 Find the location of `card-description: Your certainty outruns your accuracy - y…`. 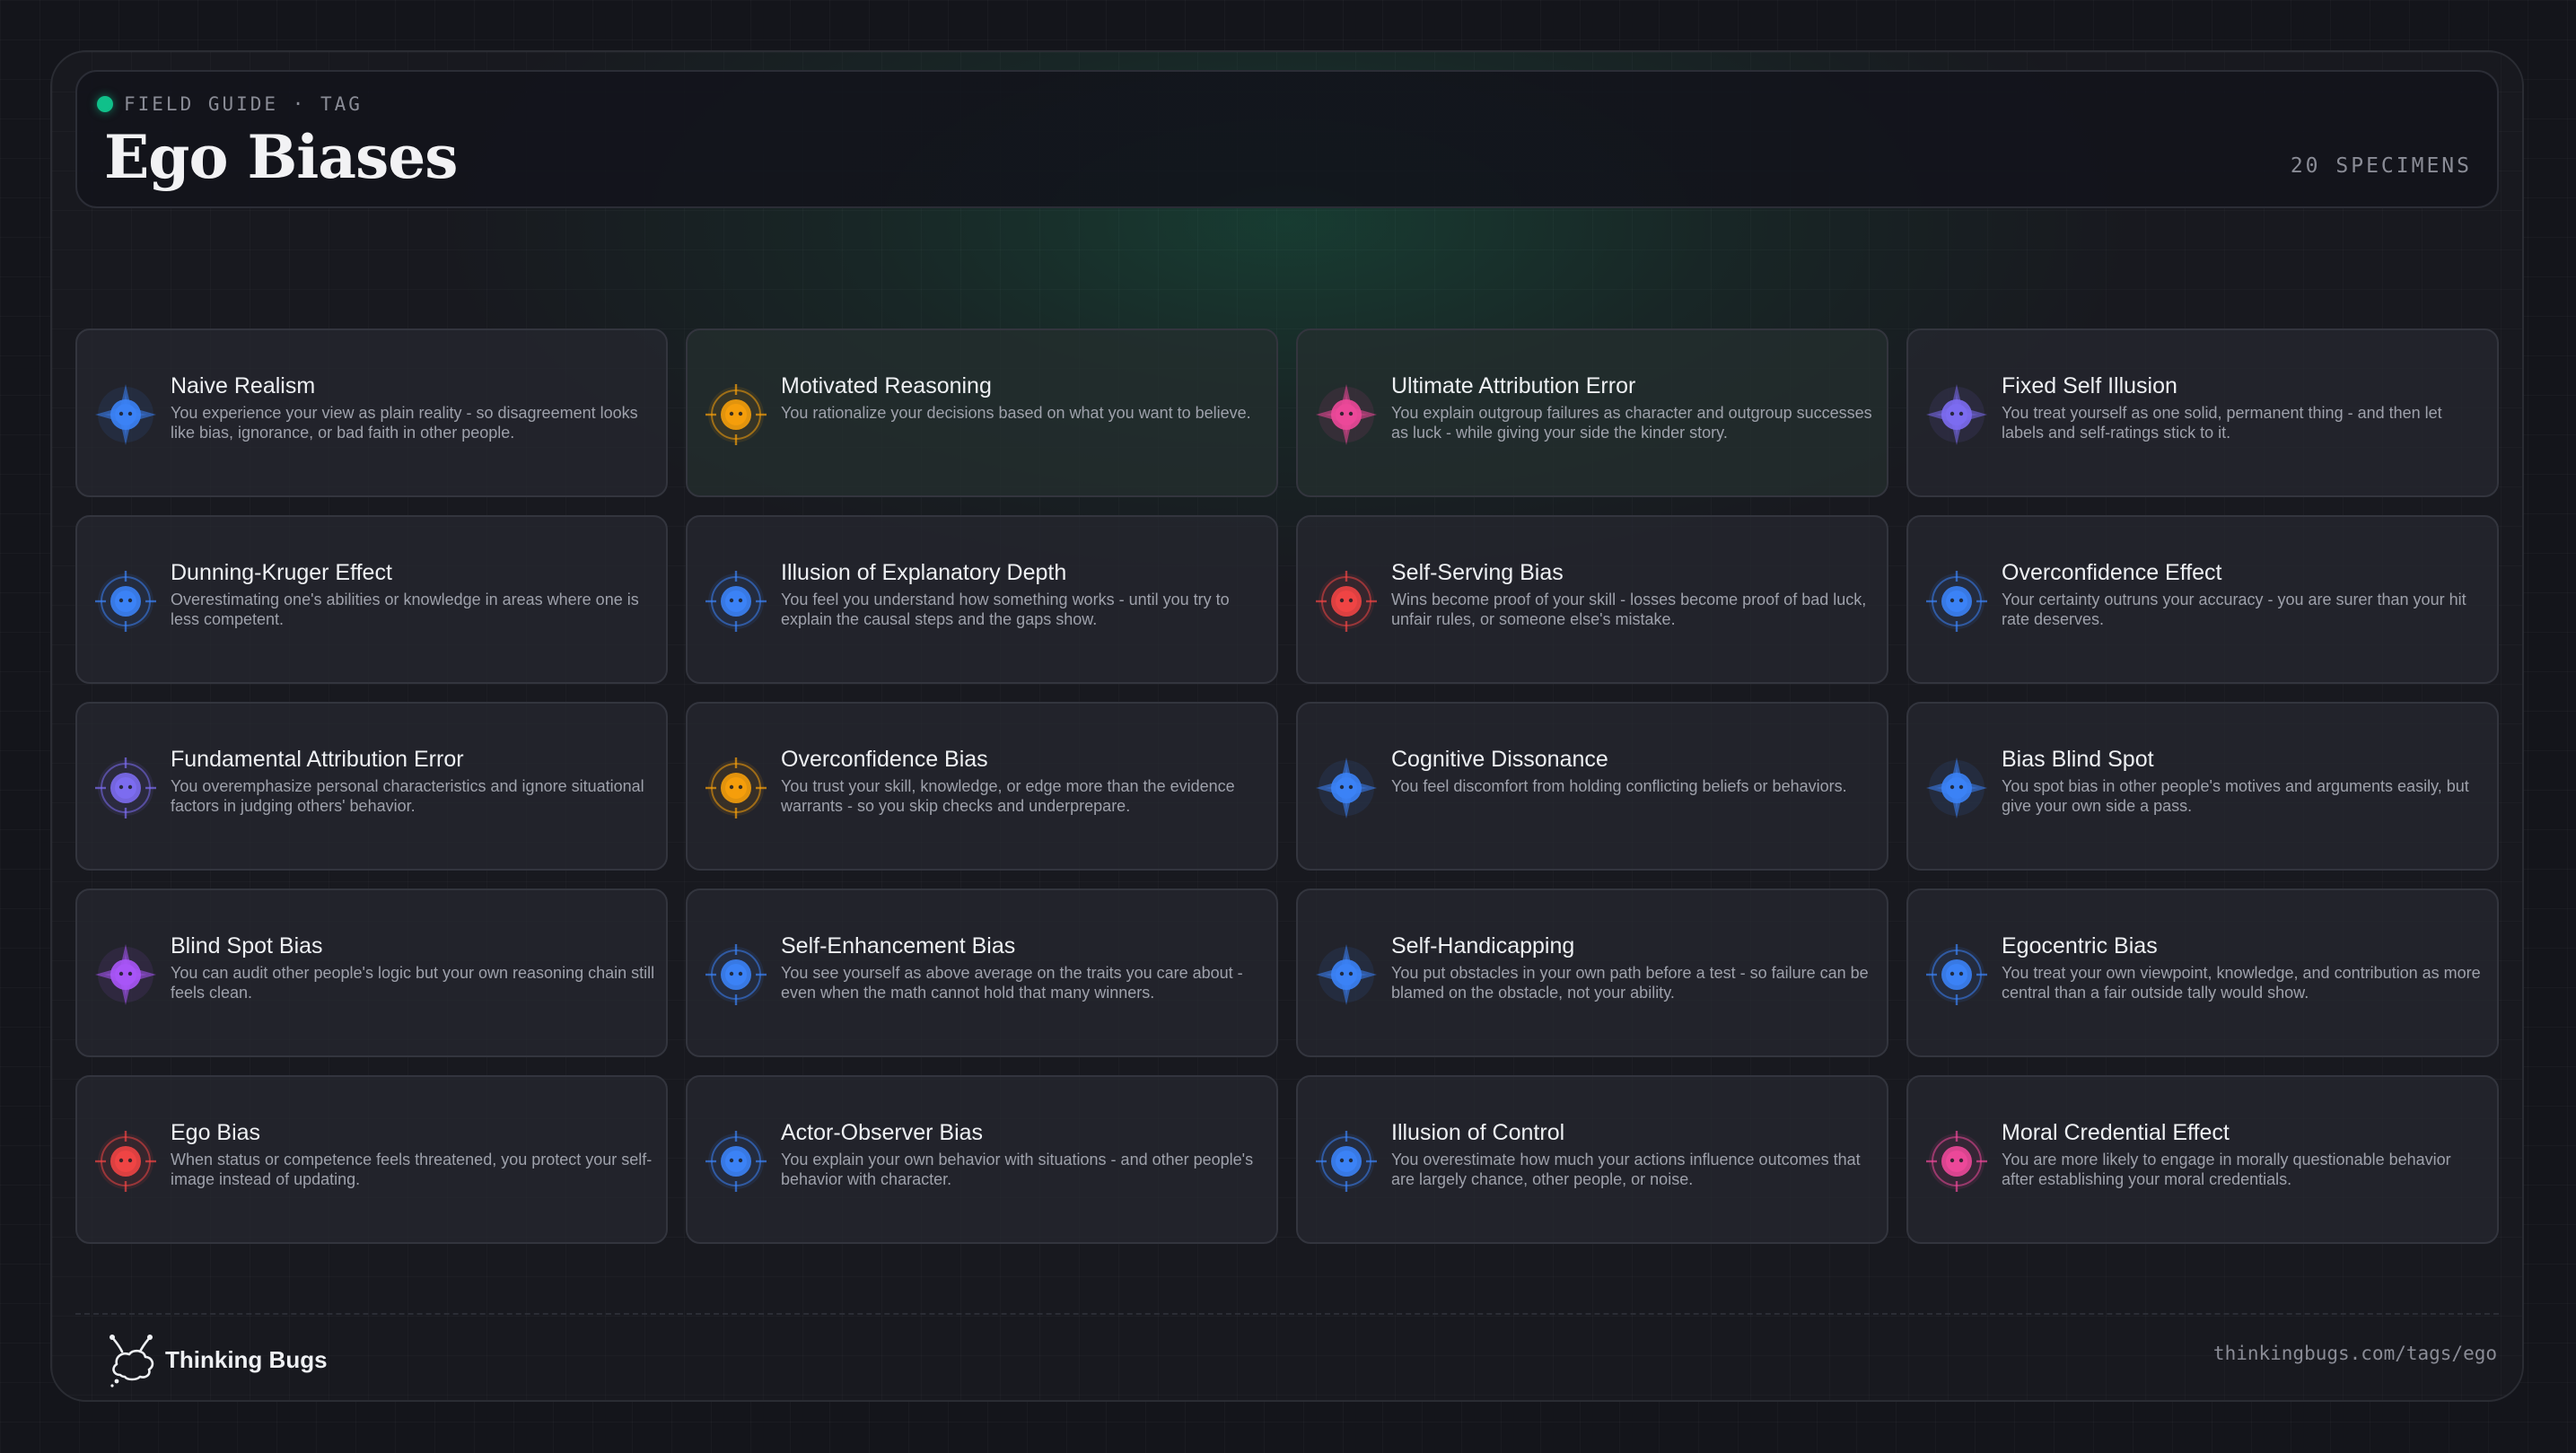

card-description: Your certainty outruns your accuracy - y… is located at coordinates (2234, 609).